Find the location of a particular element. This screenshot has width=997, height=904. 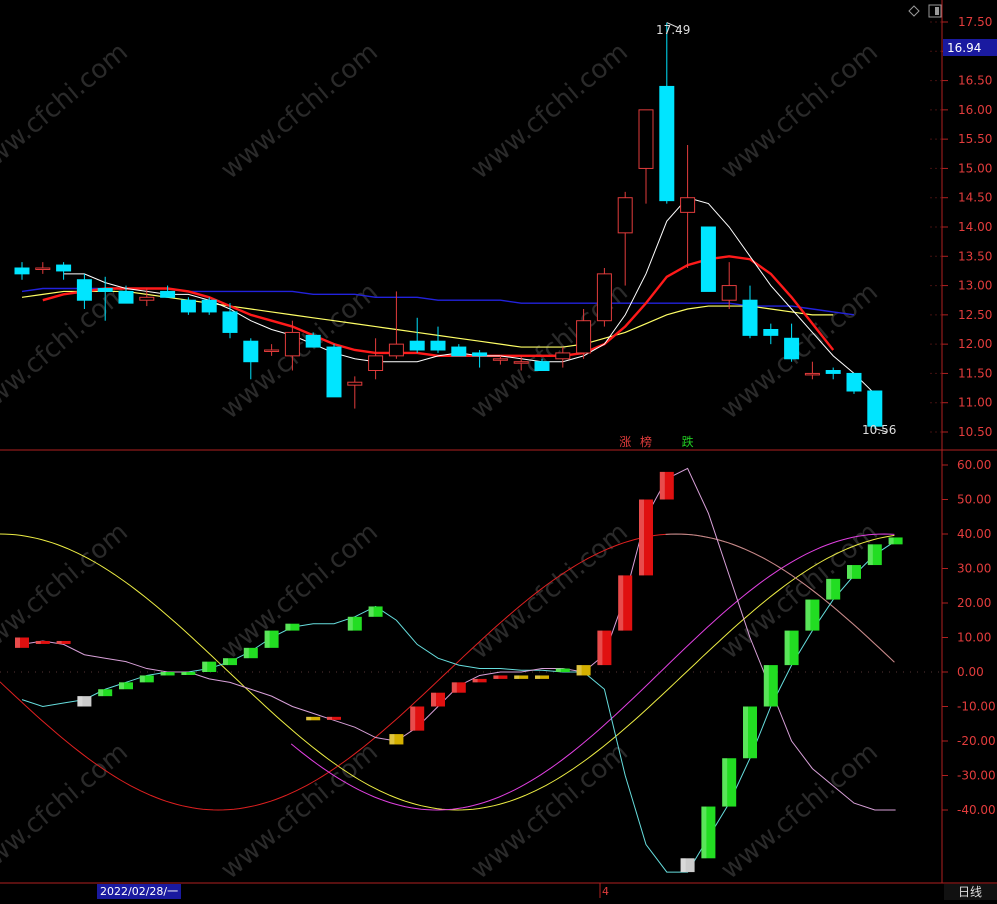

price-tick-label: 15.50 is located at coordinates (975, 139).